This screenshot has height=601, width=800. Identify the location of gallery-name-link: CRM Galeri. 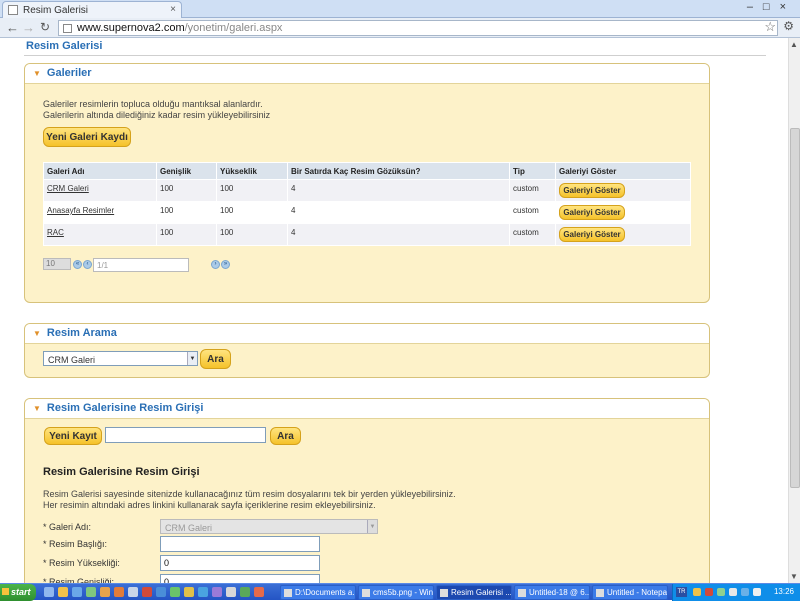
(68, 188).